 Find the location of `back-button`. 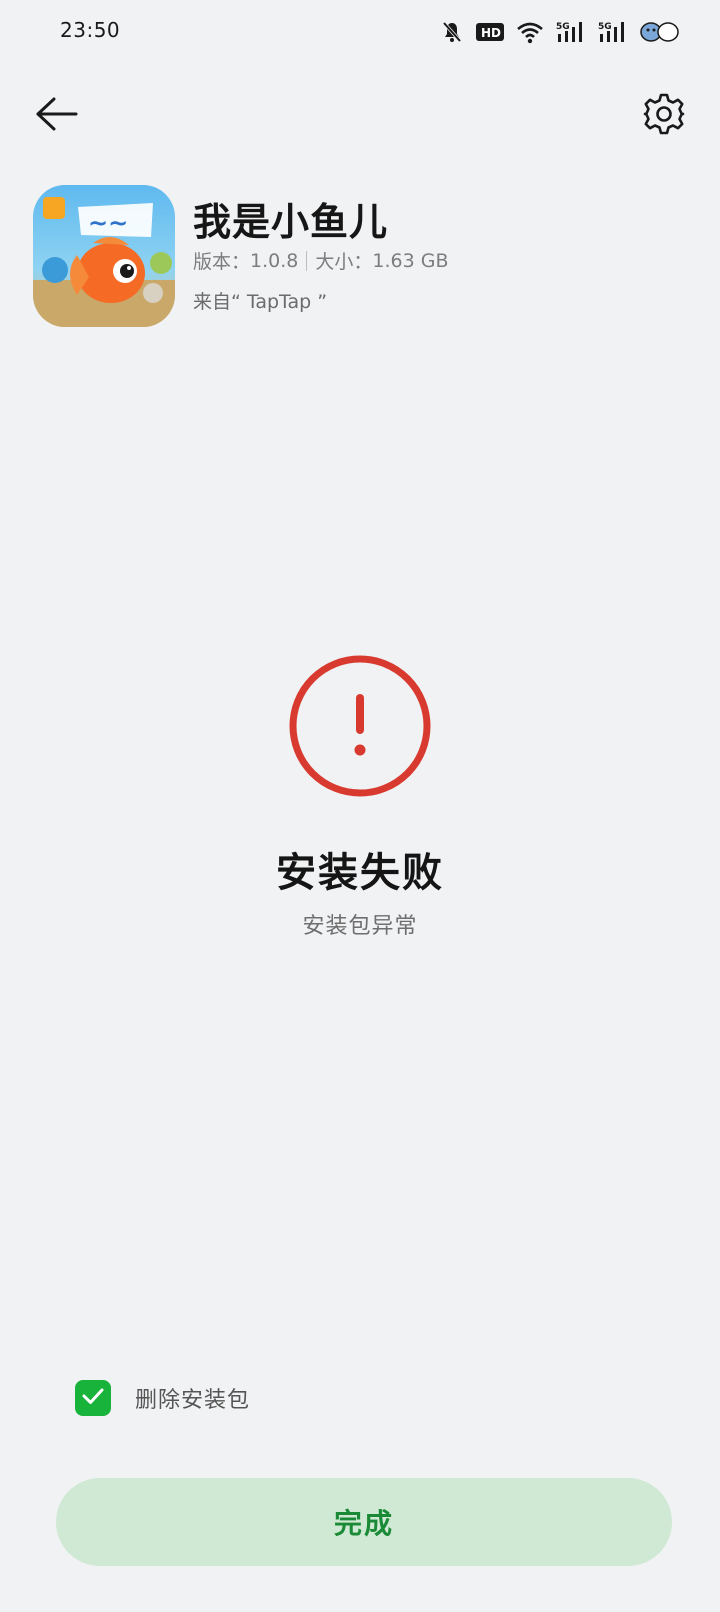

back-button is located at coordinates (56, 116).